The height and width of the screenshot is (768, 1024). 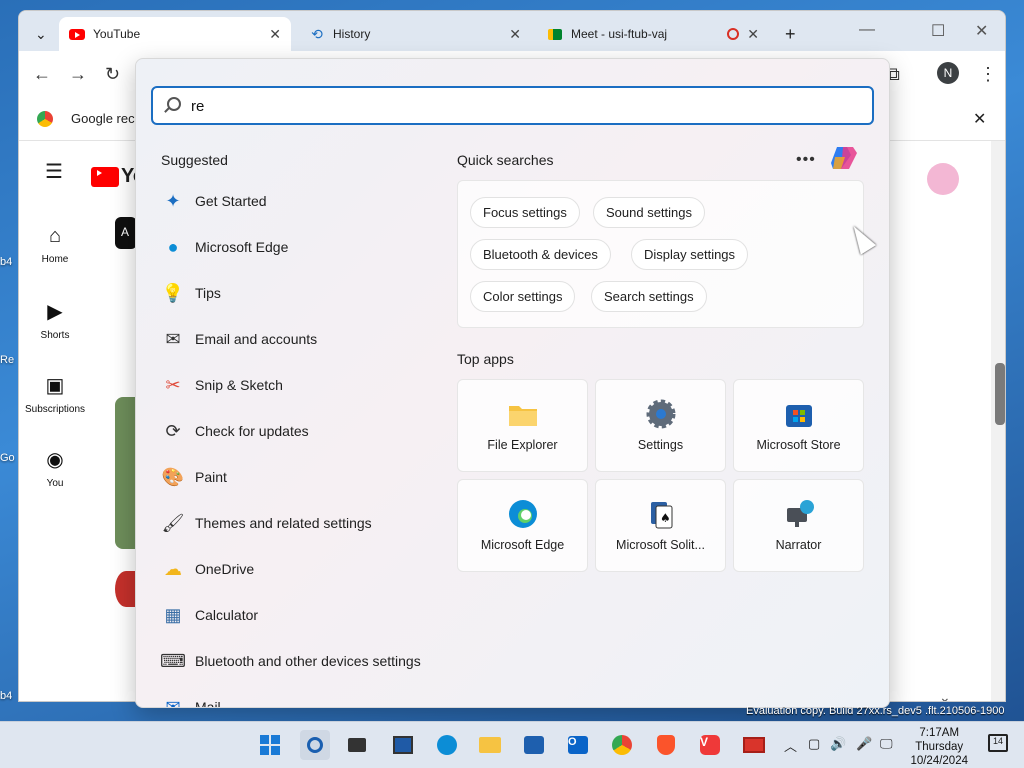 I want to click on suggested-item-label: Themes and related settings, so click(x=283, y=523).